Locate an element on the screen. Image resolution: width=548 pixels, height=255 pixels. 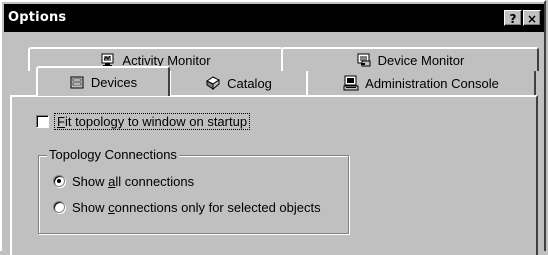
show-all-connections-label: Show all connections is located at coordinates (133, 181).